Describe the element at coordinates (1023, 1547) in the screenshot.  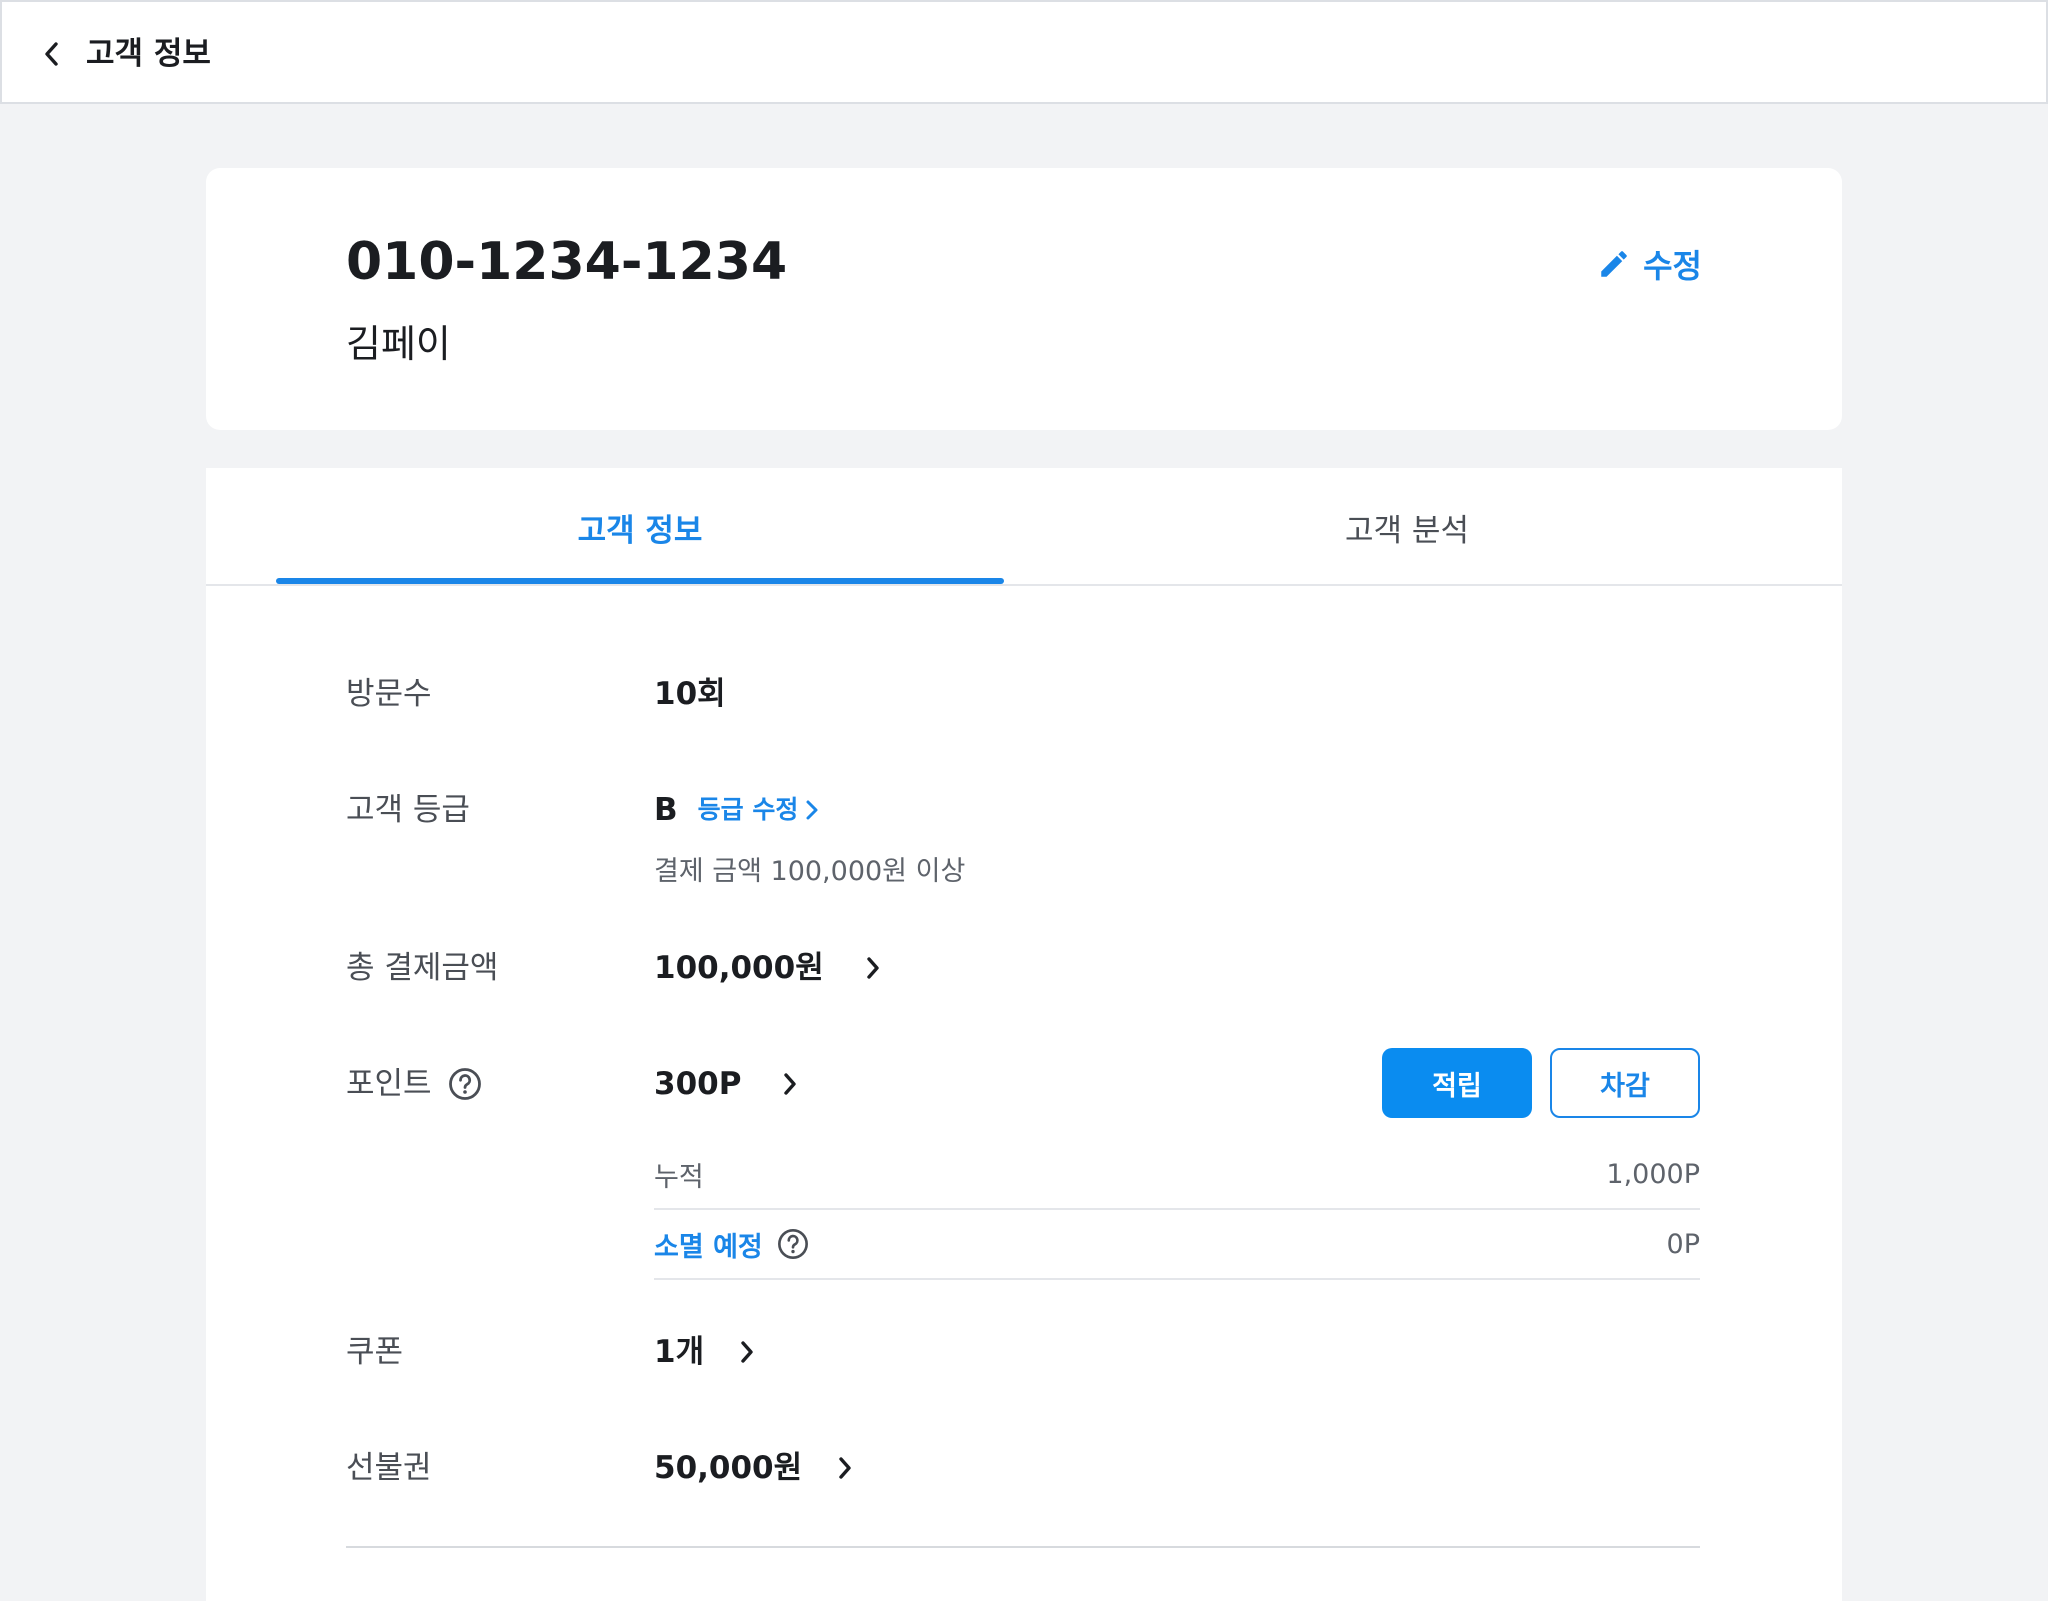
I see `section-divider` at that location.